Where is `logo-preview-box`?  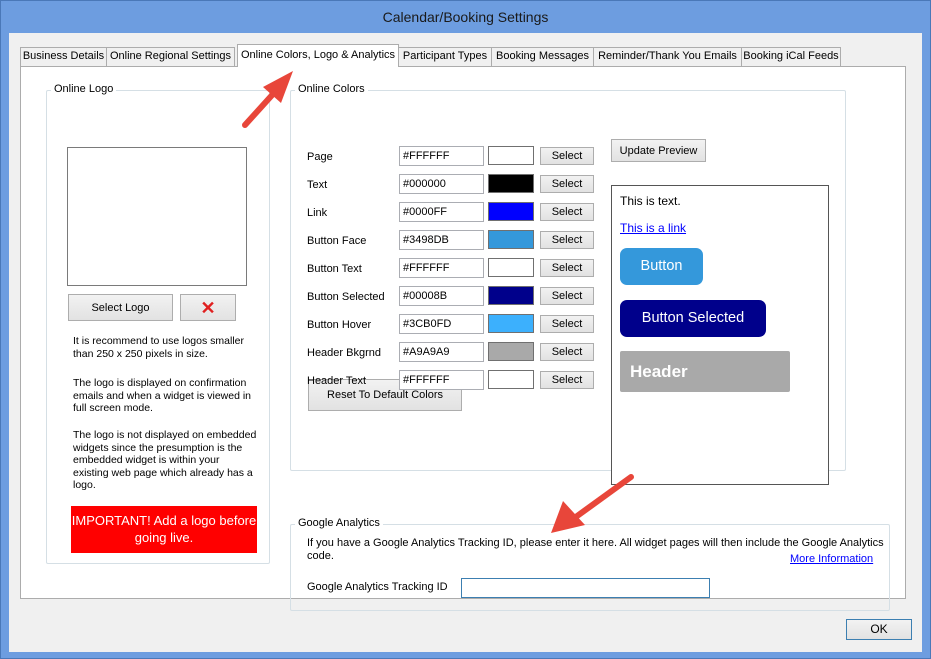
logo-preview-box is located at coordinates (157, 216).